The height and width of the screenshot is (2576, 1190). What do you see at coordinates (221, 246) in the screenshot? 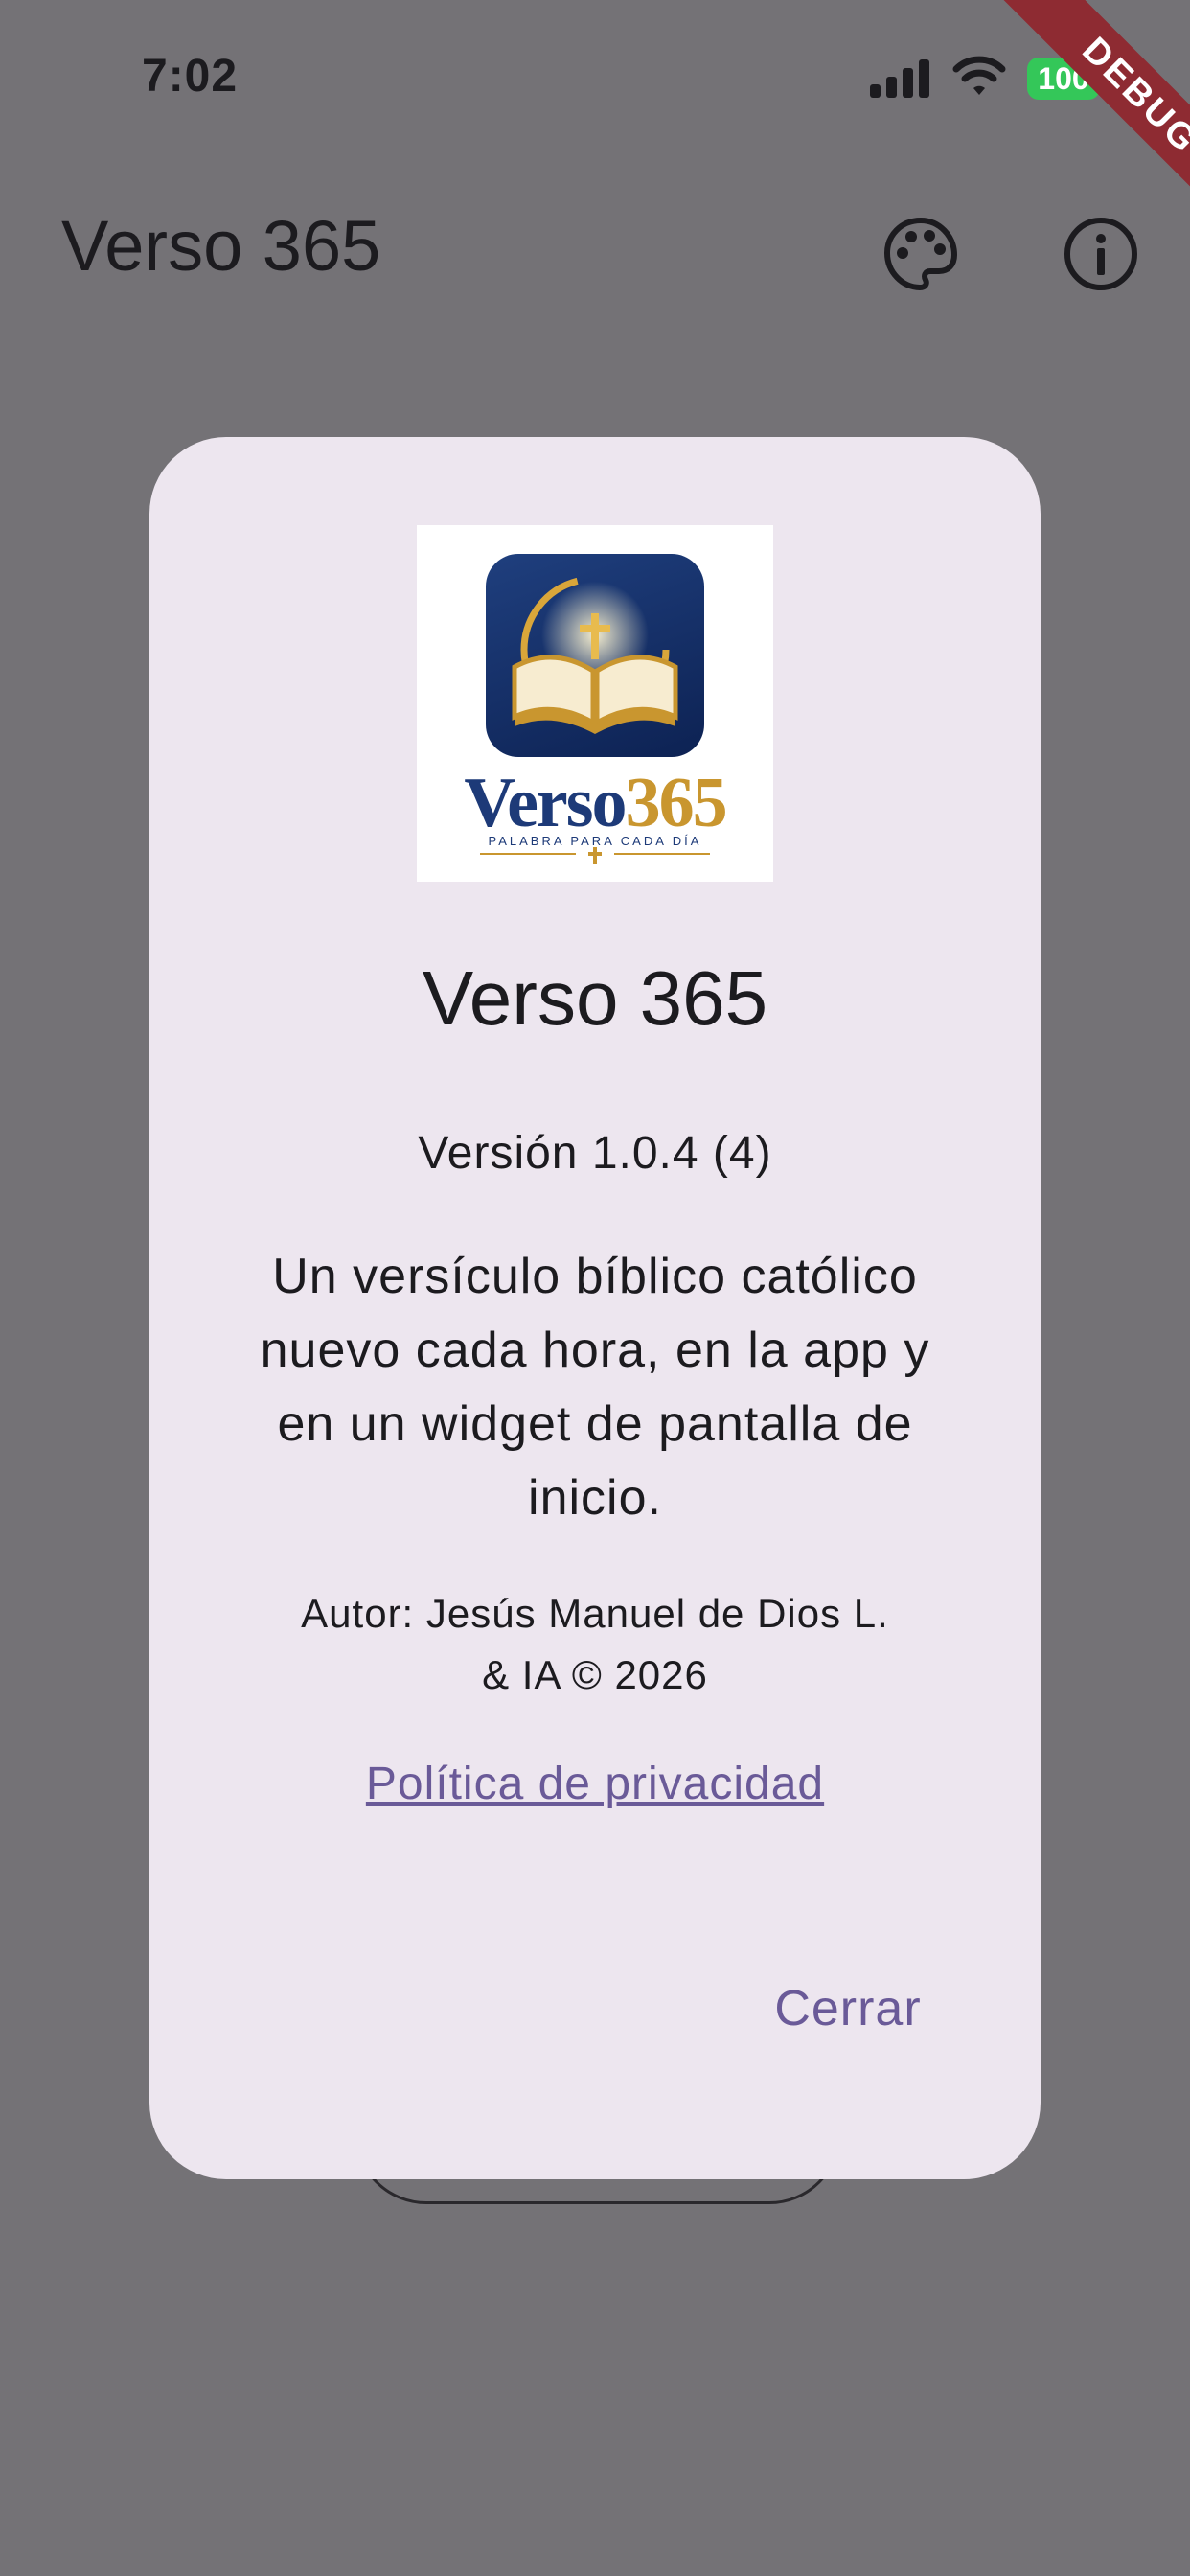
I see `app-title: Verso 365` at bounding box center [221, 246].